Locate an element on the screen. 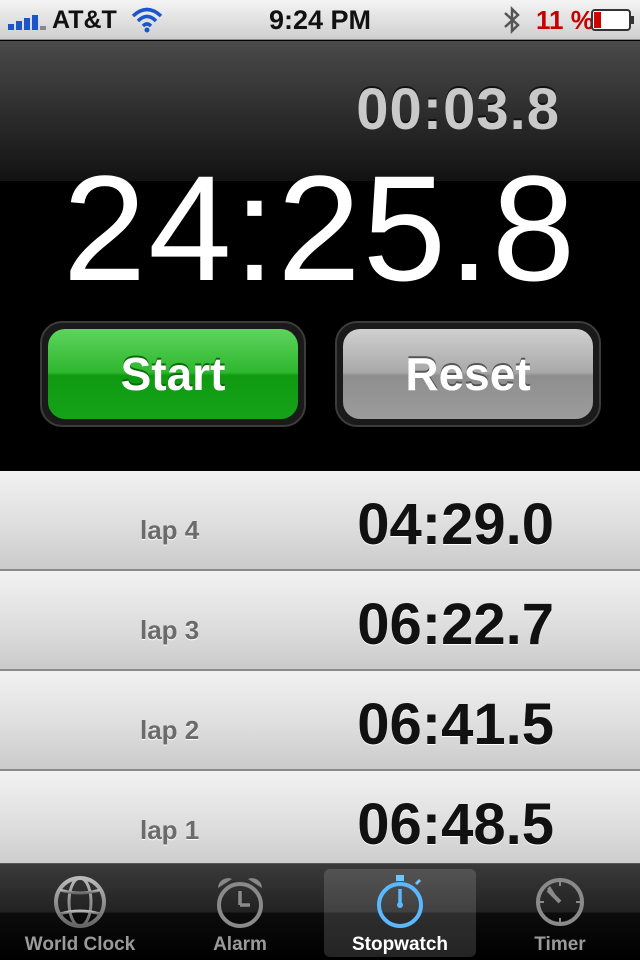  lap-row: lap 4 04:29.0 is located at coordinates (320, 521).